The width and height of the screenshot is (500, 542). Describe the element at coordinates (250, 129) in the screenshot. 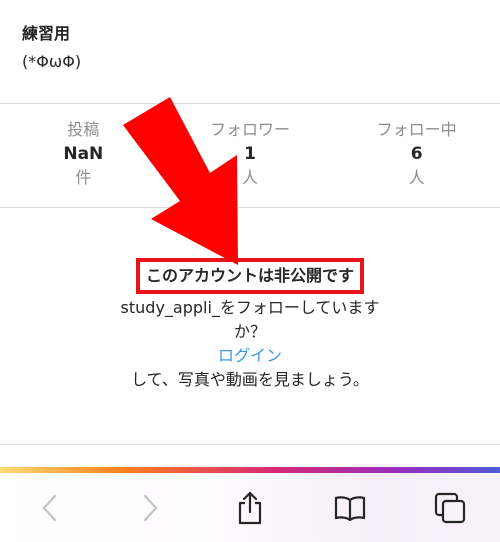

I see `stat-followers-label: フォロワー` at that location.